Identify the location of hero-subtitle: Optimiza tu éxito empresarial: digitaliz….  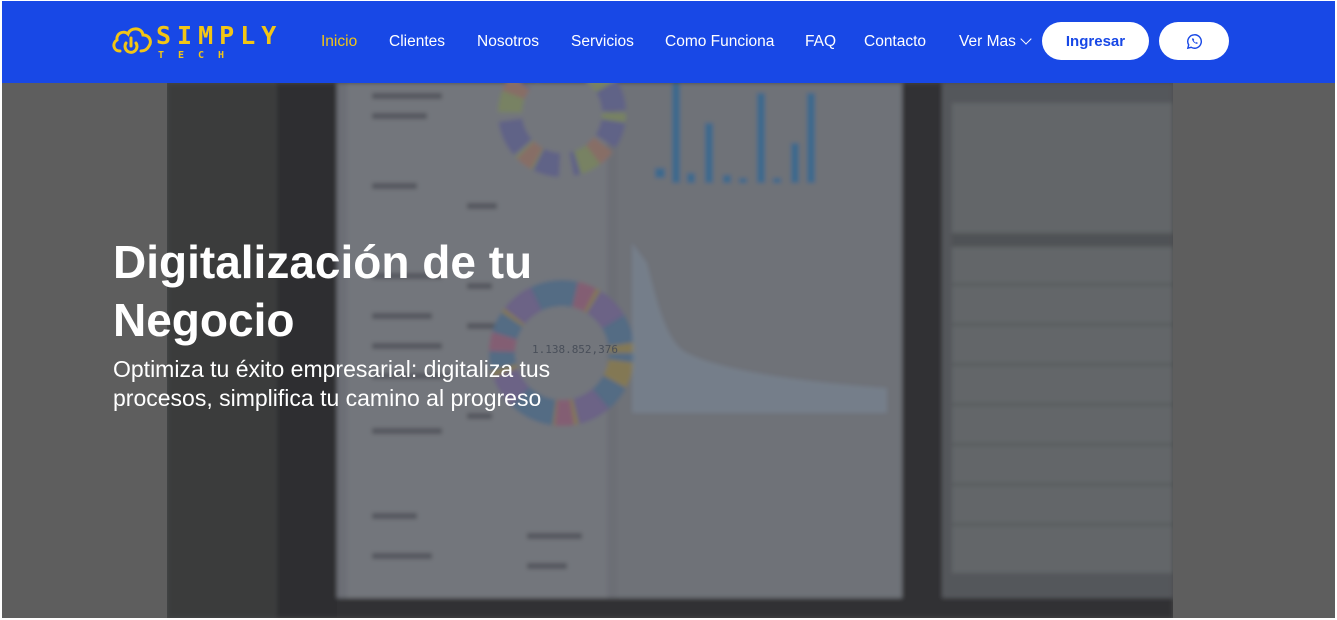
(332, 383).